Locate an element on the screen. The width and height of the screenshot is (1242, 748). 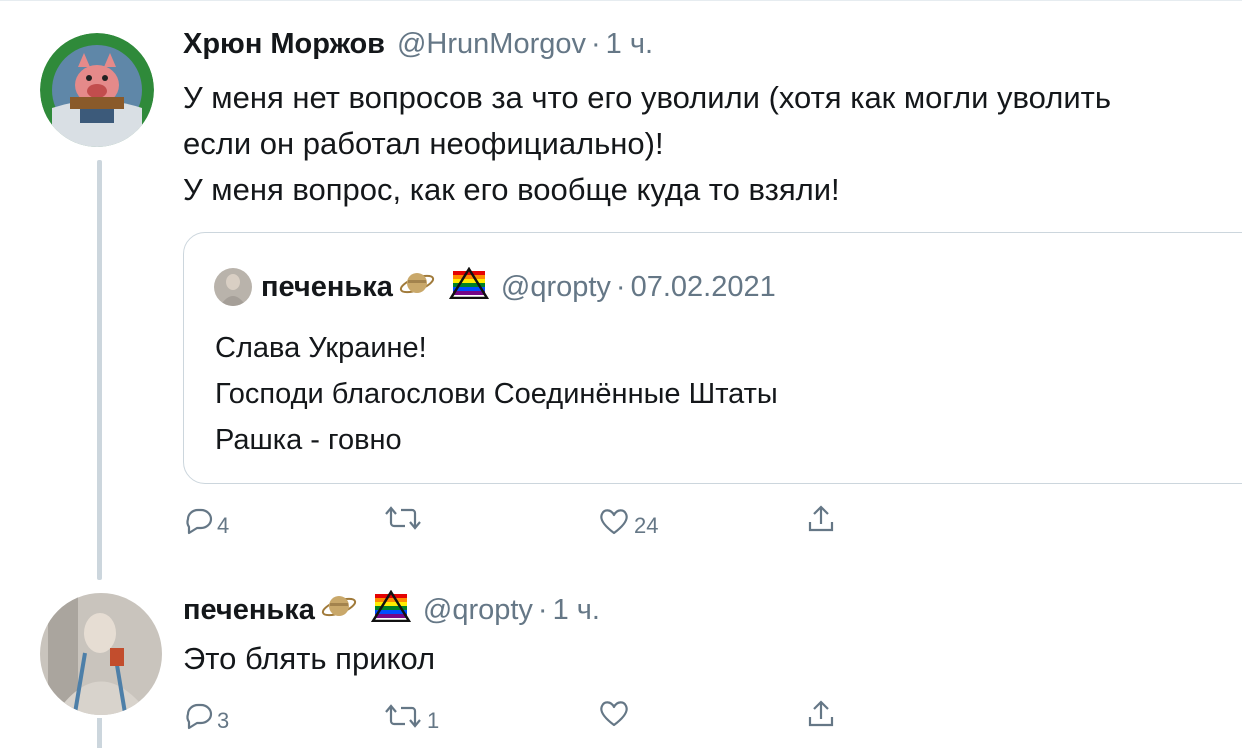
author-handle: @qropty is located at coordinates (478, 610).